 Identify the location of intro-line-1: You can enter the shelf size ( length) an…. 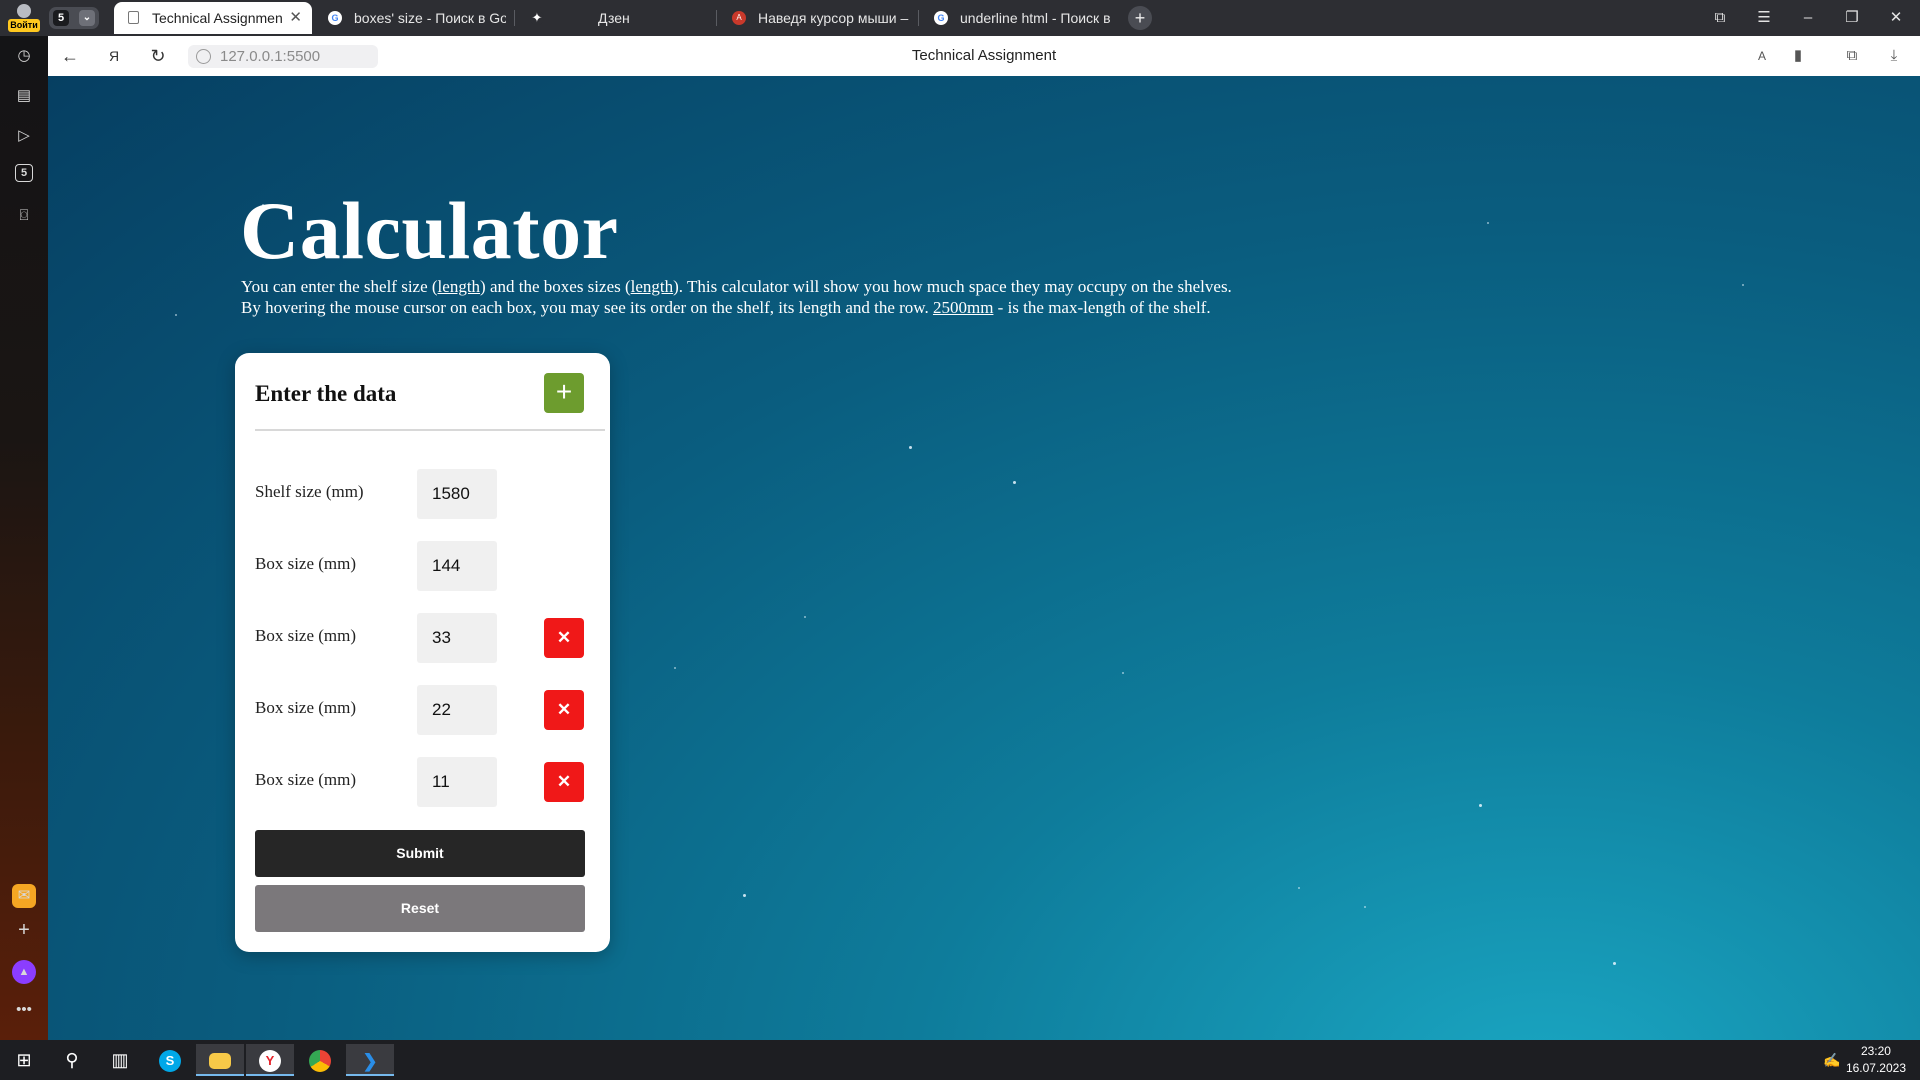
(736, 287).